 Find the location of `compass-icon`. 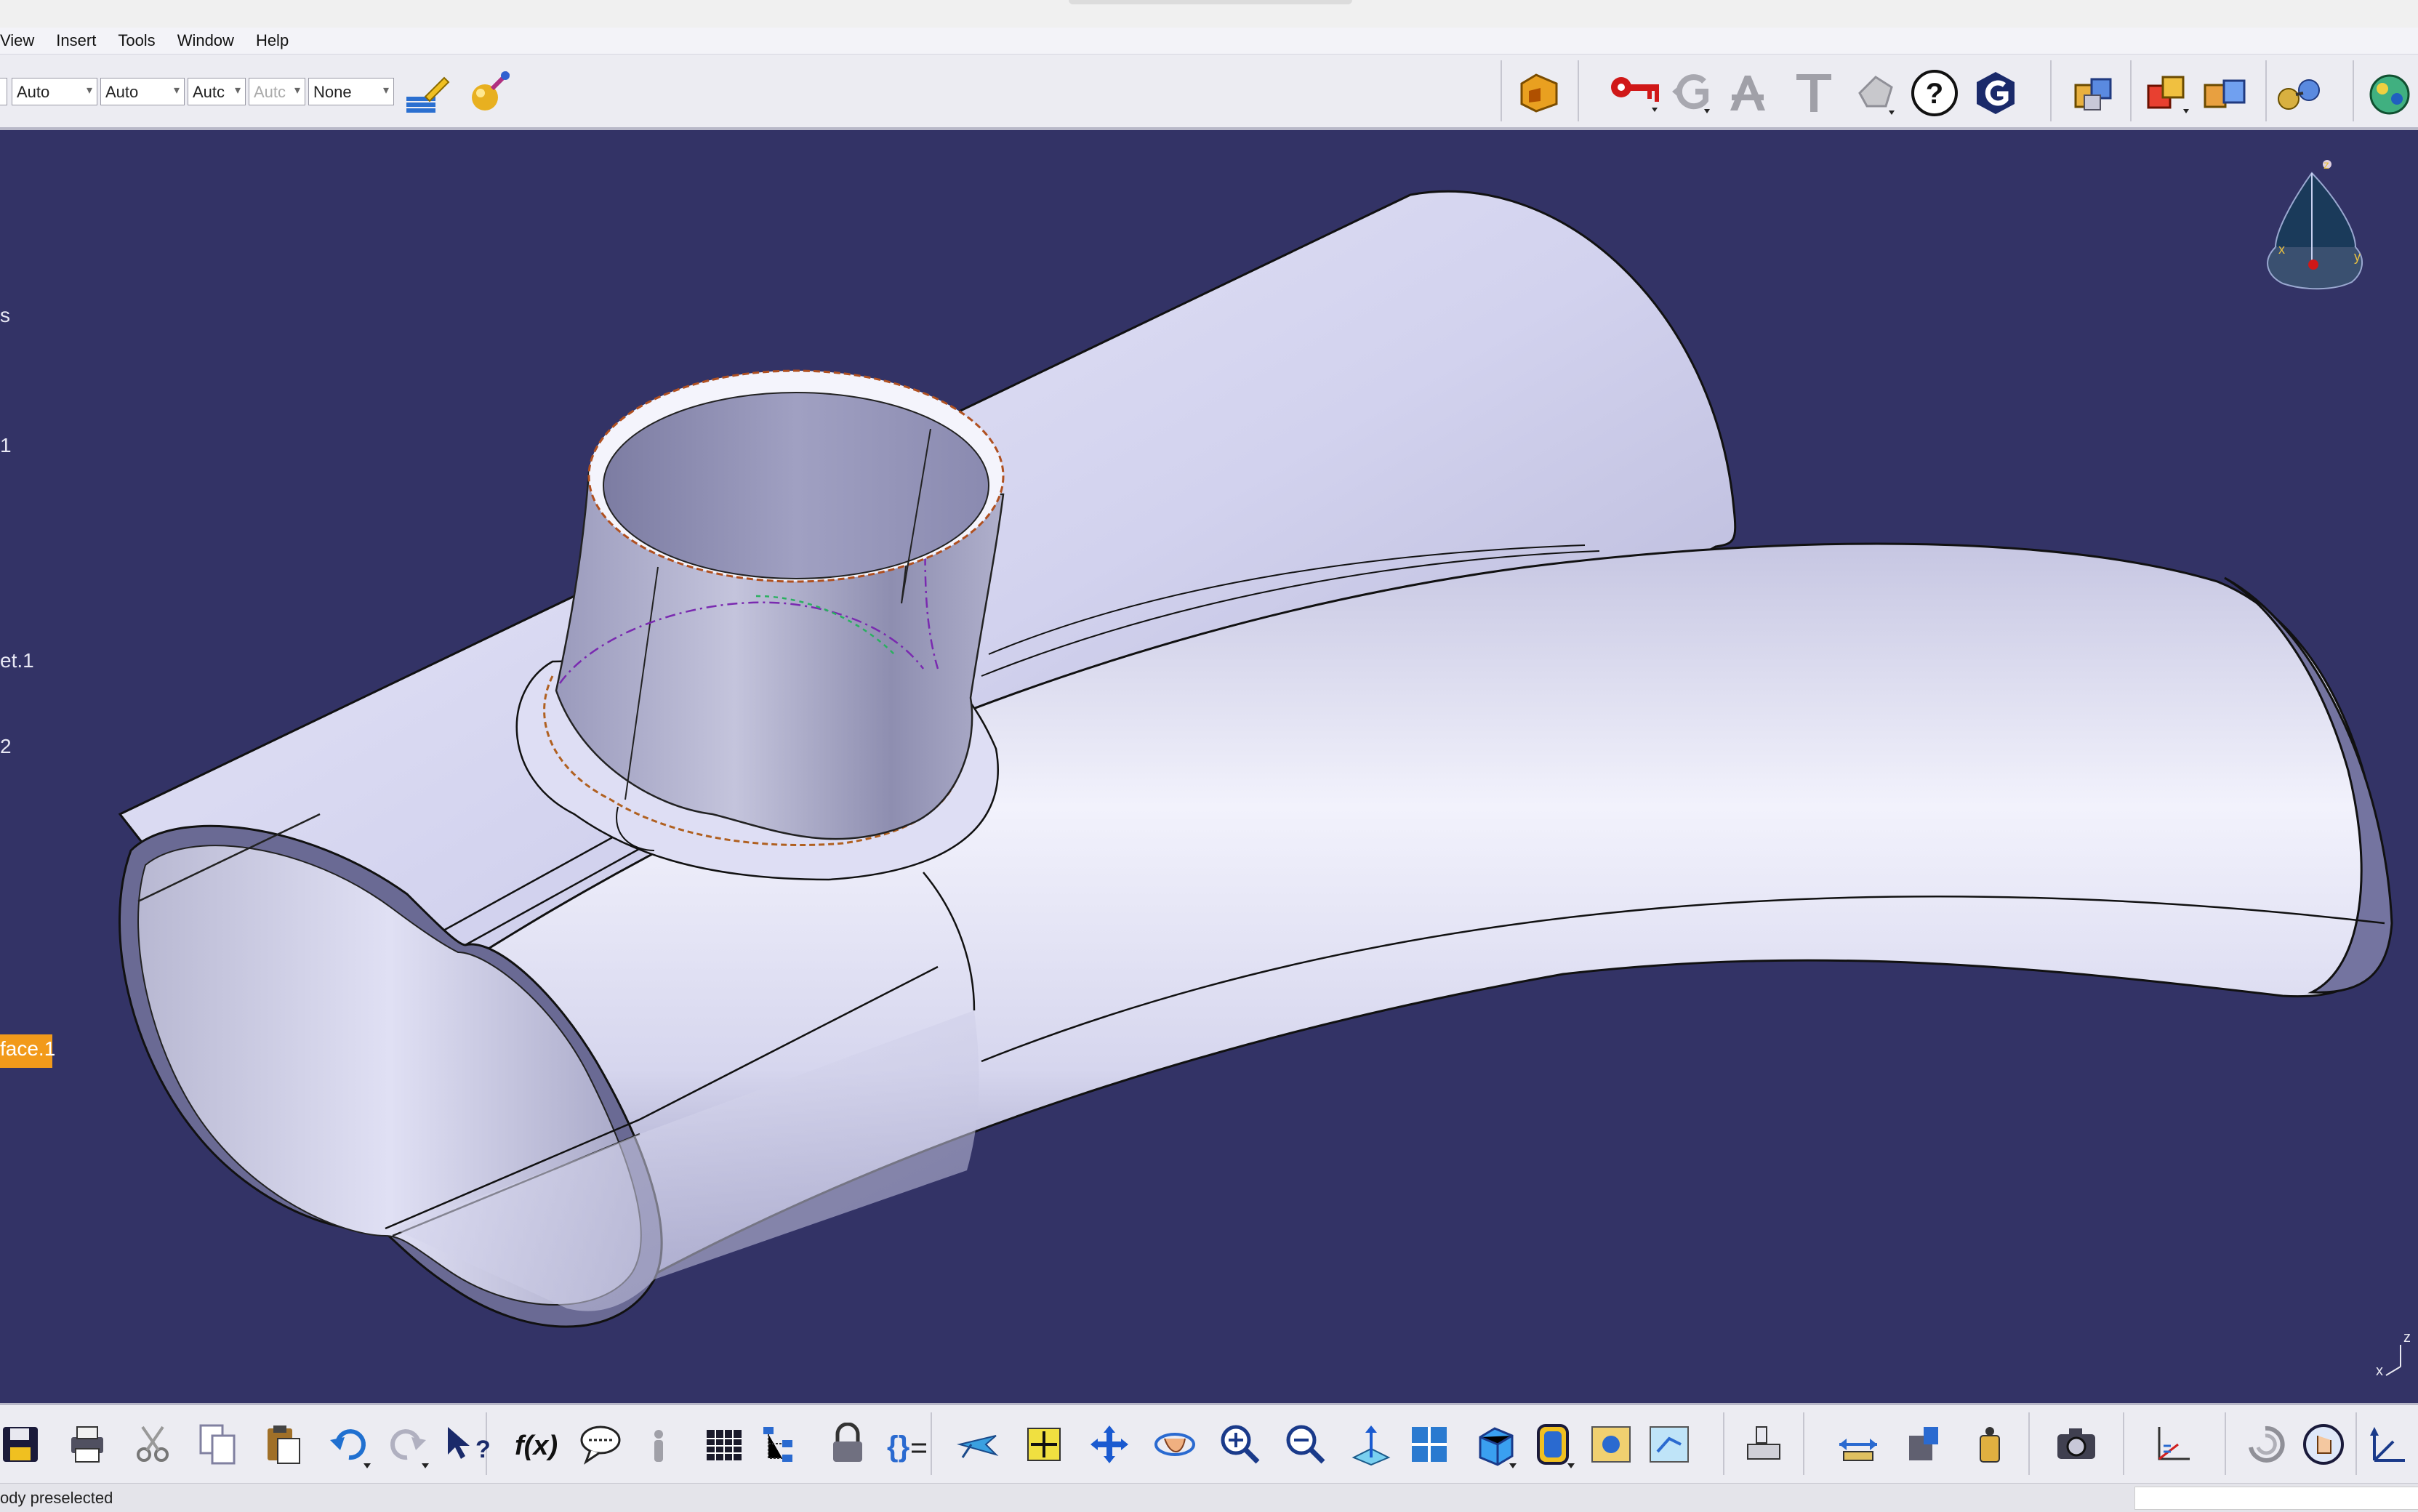

compass-icon is located at coordinates (2391, 1446).